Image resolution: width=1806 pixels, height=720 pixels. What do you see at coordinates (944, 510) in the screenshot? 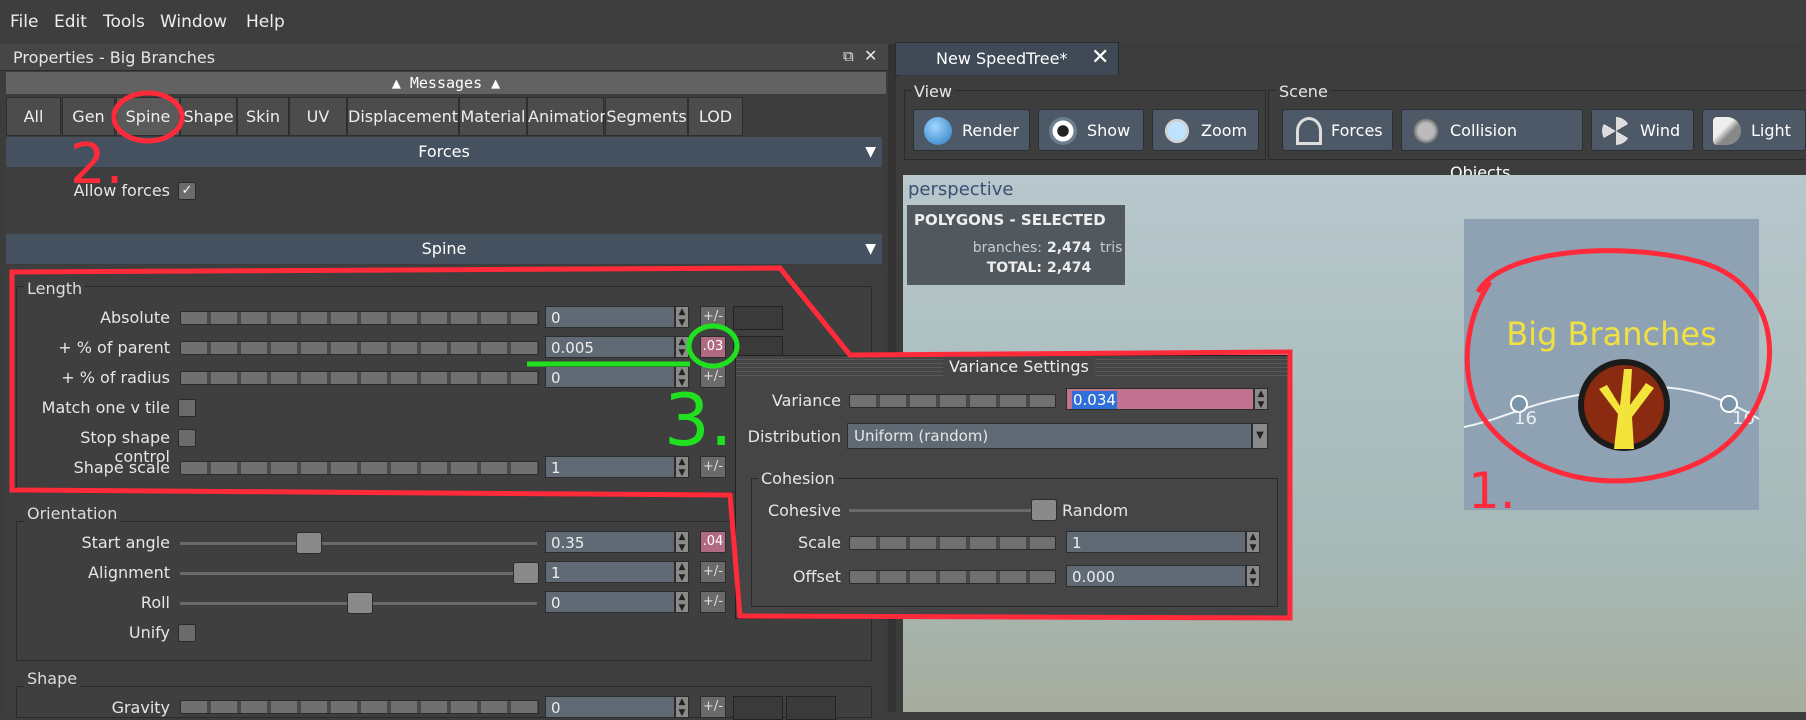
I see `cohesion-track` at bounding box center [944, 510].